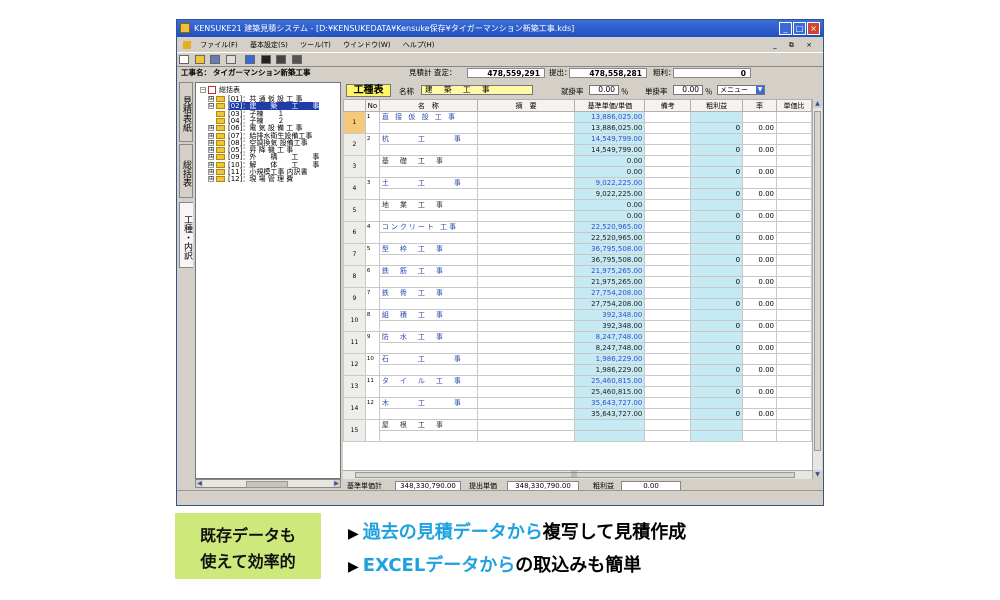 The image size is (1000, 600). Describe the element at coordinates (817, 474) in the screenshot. I see `scroll-down-icon: ▼` at that location.